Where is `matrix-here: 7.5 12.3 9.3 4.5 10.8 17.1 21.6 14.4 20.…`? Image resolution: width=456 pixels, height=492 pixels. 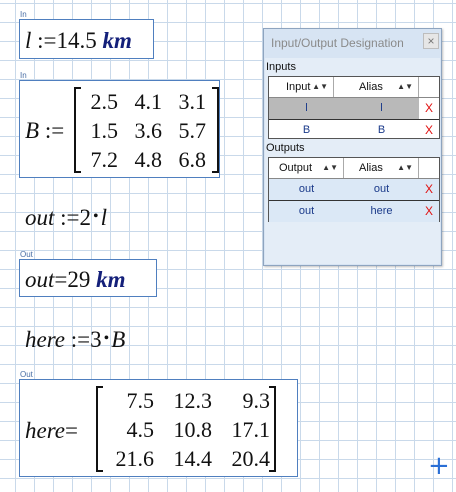
matrix-here: 7.5 12.3 9.3 4.5 10.8 17.1 21.6 14.4 20.… is located at coordinates (186, 429).